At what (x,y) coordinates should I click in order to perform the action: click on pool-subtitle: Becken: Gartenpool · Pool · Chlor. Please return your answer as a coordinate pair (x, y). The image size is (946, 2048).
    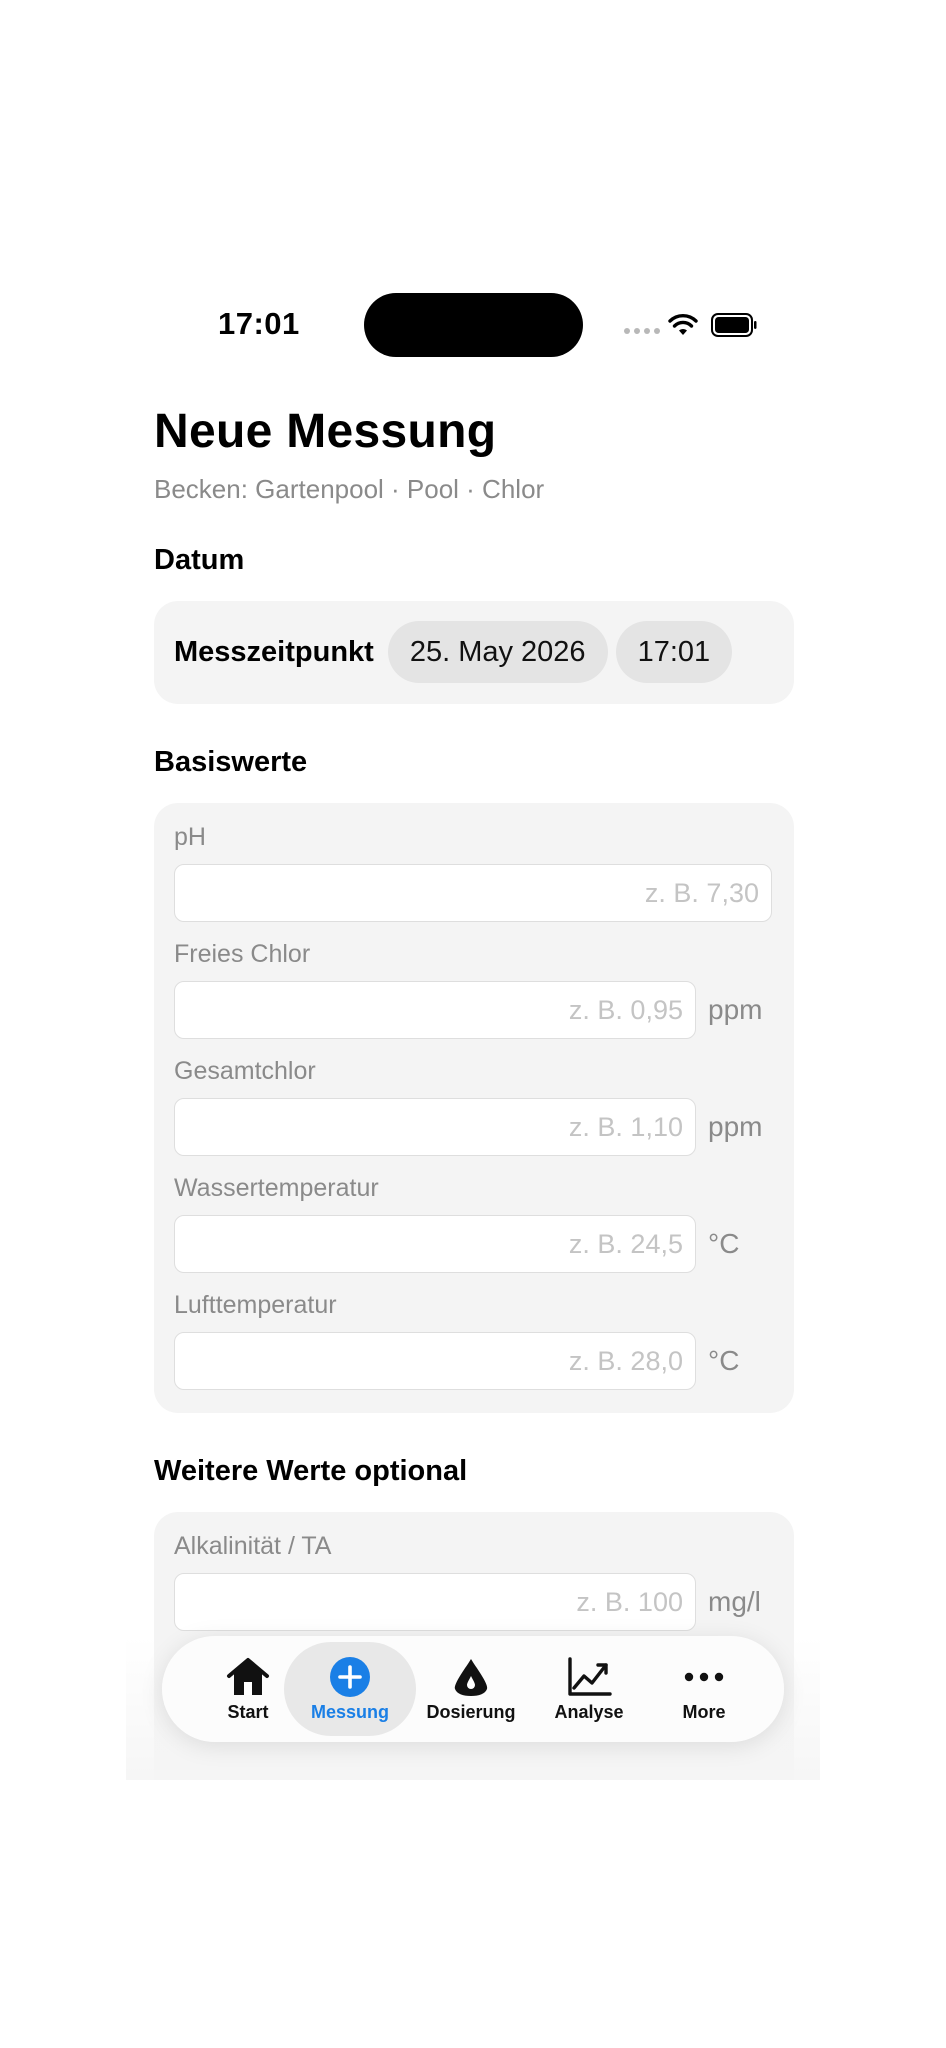
    Looking at the image, I should click on (349, 489).